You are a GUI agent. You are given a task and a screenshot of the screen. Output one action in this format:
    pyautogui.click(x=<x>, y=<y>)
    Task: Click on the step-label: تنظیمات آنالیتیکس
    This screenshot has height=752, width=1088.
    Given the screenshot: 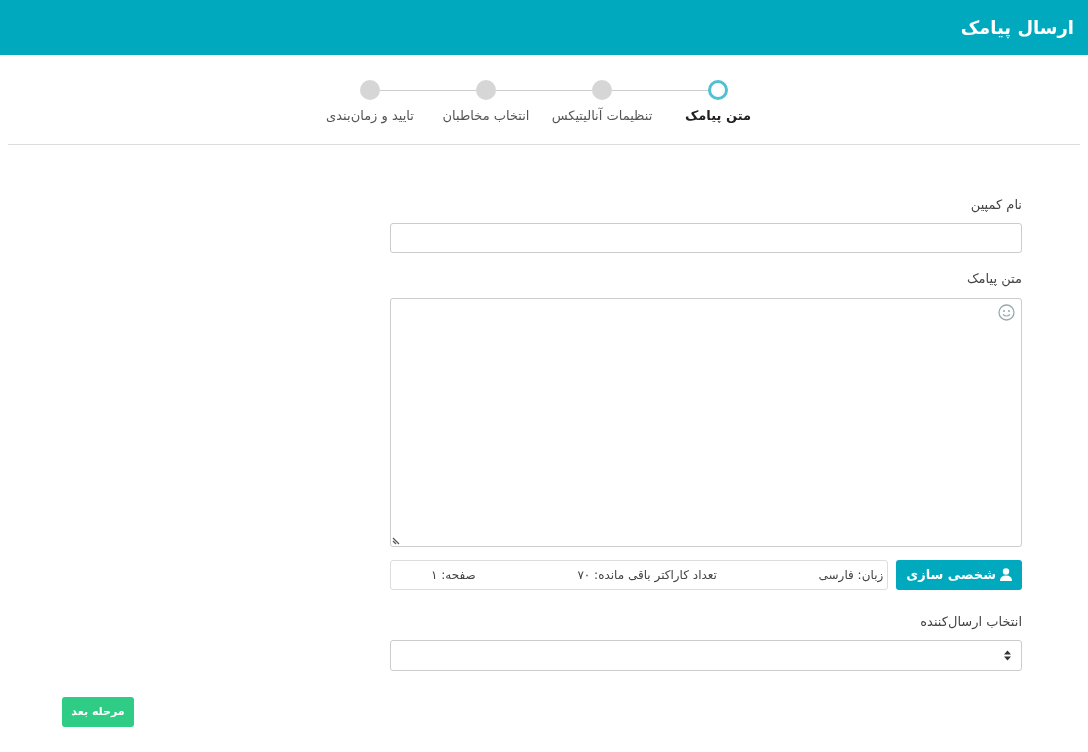 What is the action you would take?
    pyautogui.click(x=602, y=116)
    